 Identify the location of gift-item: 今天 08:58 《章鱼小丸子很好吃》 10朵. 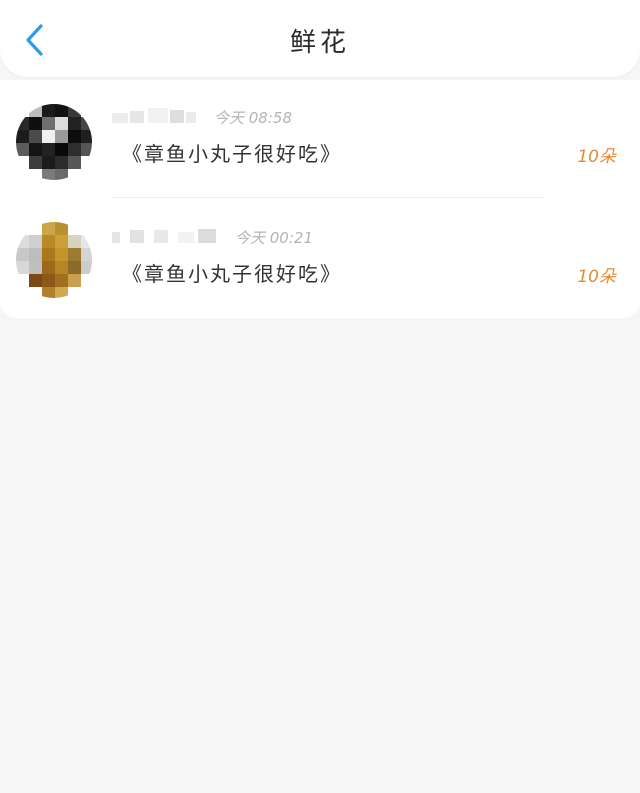
(320, 139).